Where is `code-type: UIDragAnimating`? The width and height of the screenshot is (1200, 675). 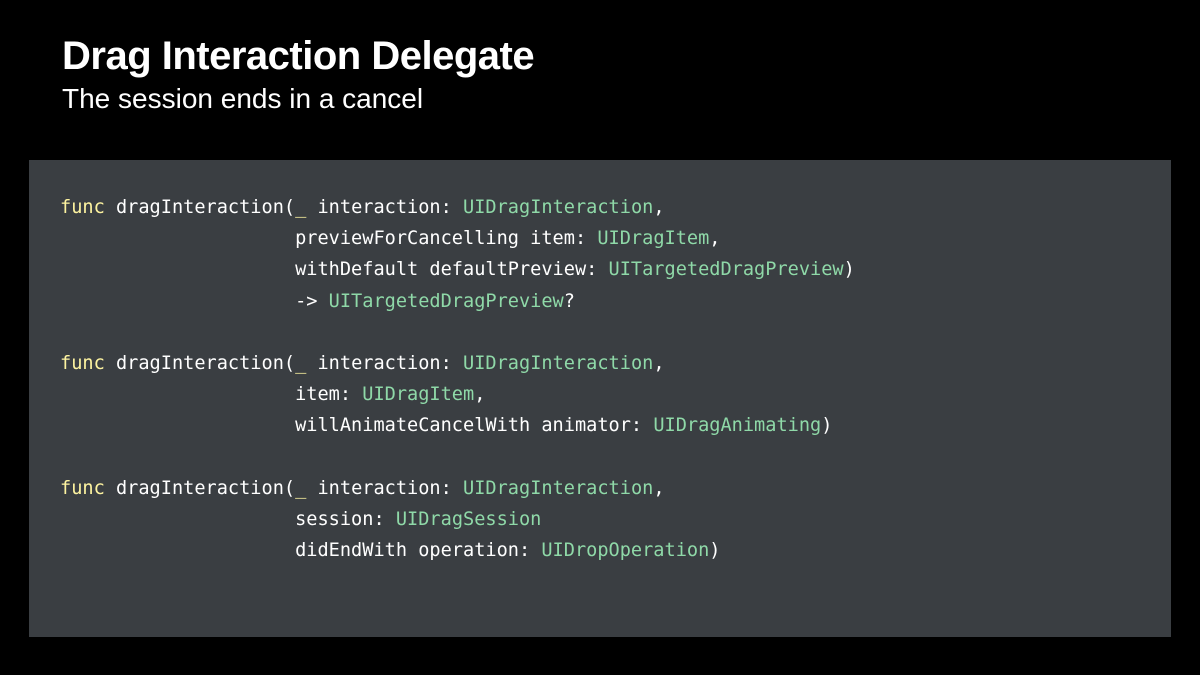 code-type: UIDragAnimating is located at coordinates (737, 426).